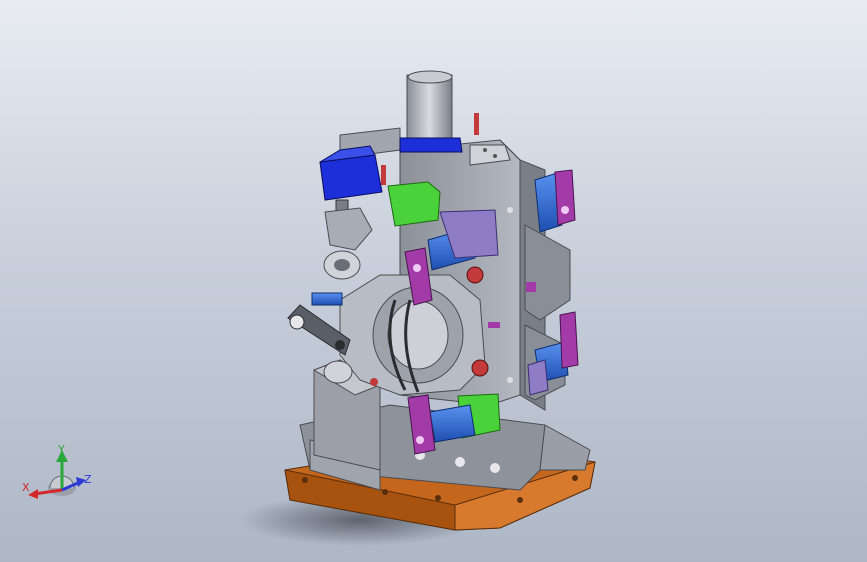  Describe the element at coordinates (348, 243) in the screenshot. I see `left-clamp-bracket` at that location.